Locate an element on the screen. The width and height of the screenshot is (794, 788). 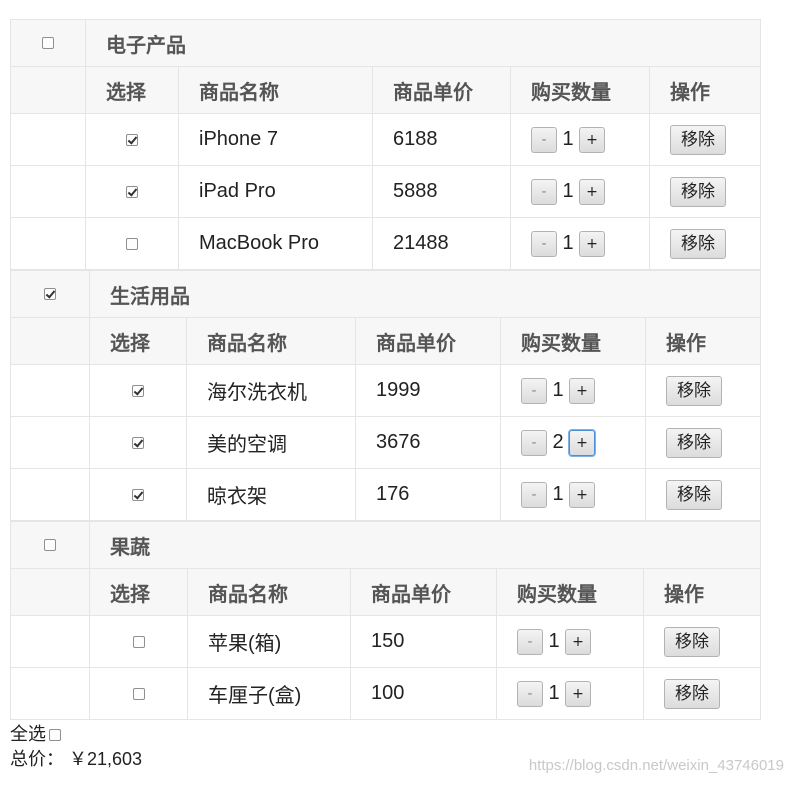
cart-footer: 全选 总价： ￥21,603 is located at coordinates (76, 747).